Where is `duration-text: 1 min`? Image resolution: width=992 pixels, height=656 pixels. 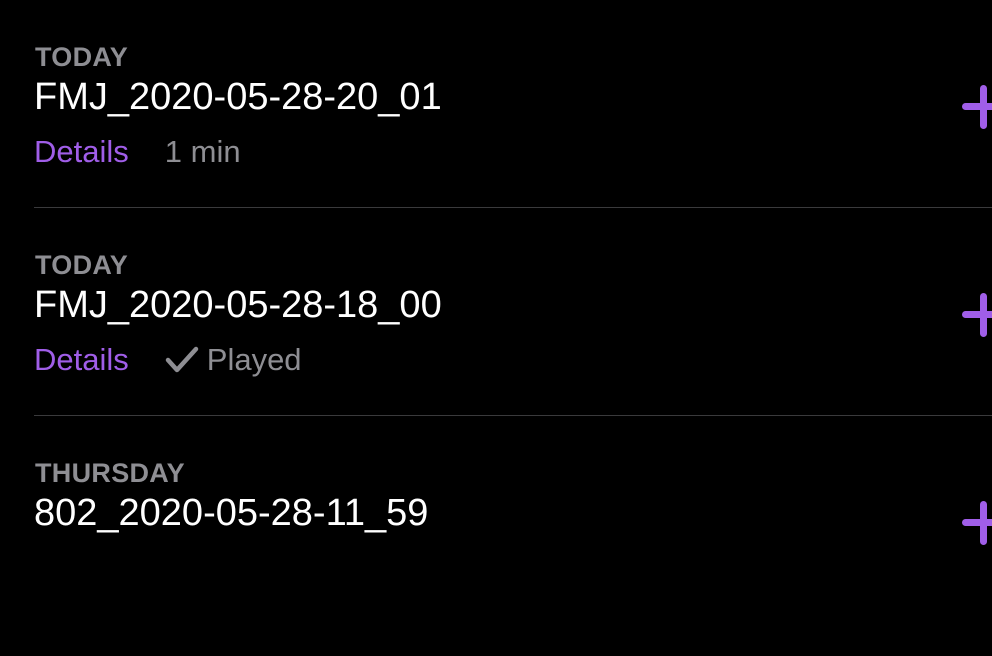 duration-text: 1 min is located at coordinates (202, 151).